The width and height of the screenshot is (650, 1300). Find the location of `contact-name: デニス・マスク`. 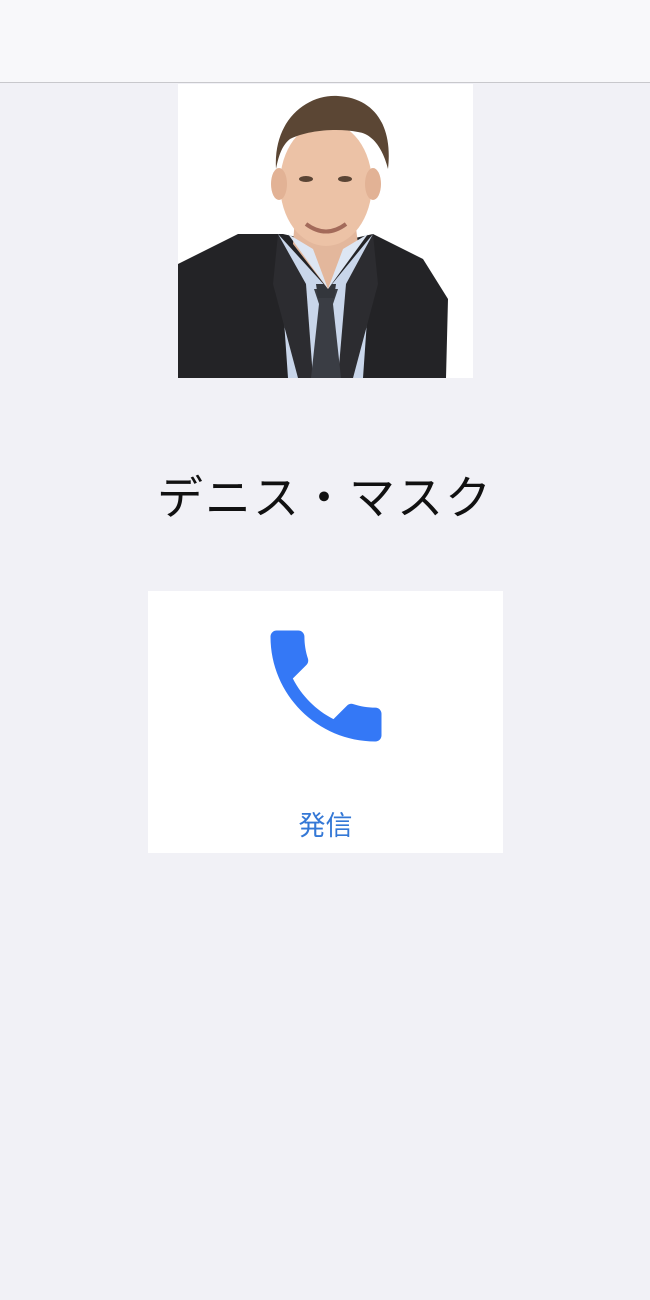

contact-name: デニス・マスク is located at coordinates (325, 498).